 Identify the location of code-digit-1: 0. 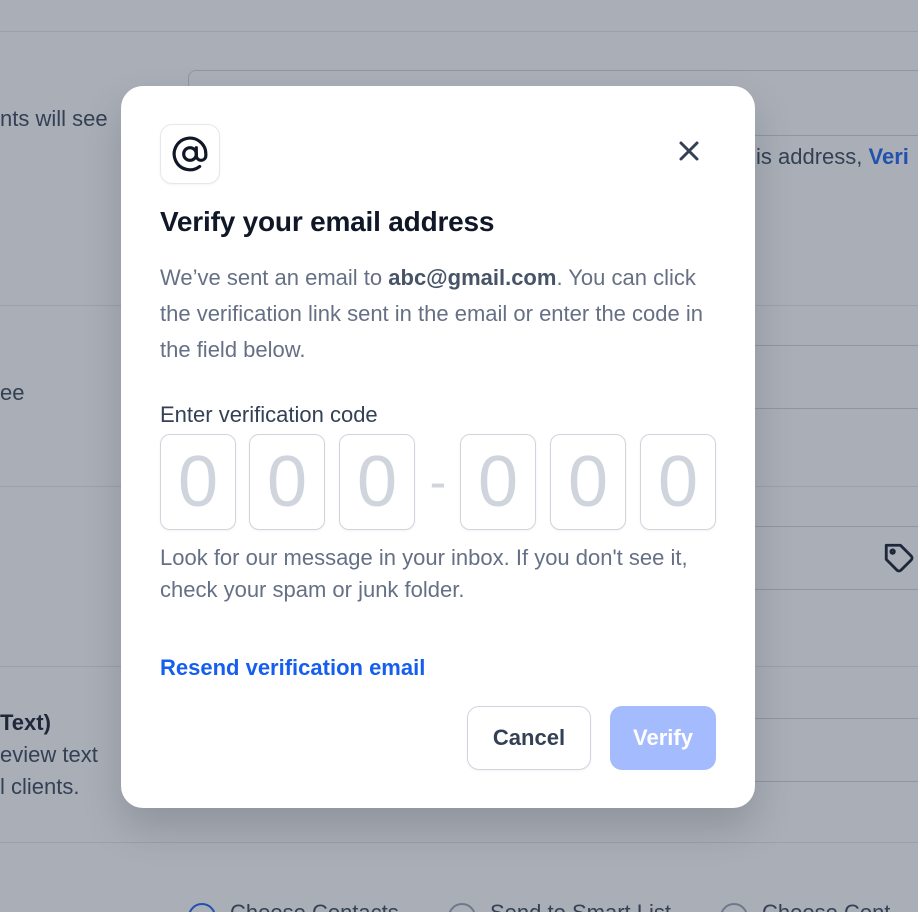
(198, 482).